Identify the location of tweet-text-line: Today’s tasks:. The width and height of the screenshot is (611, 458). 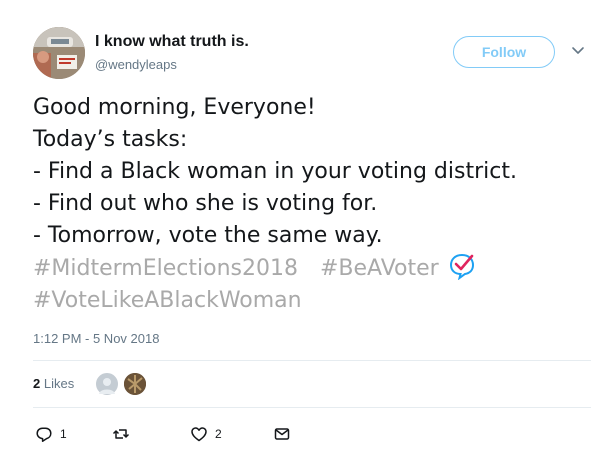
(110, 139).